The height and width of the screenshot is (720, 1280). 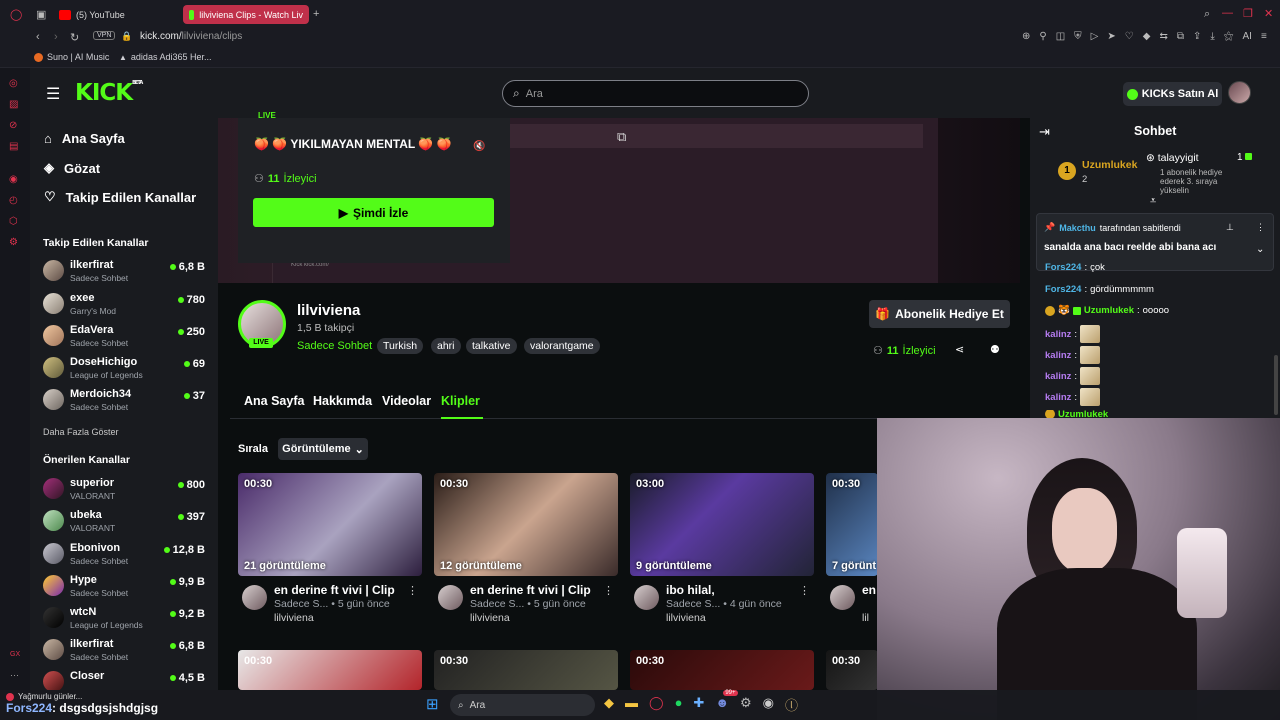 What do you see at coordinates (124, 618) in the screenshot?
I see `sidebar-channel-item: wtcN League of Legends 9,2 B` at bounding box center [124, 618].